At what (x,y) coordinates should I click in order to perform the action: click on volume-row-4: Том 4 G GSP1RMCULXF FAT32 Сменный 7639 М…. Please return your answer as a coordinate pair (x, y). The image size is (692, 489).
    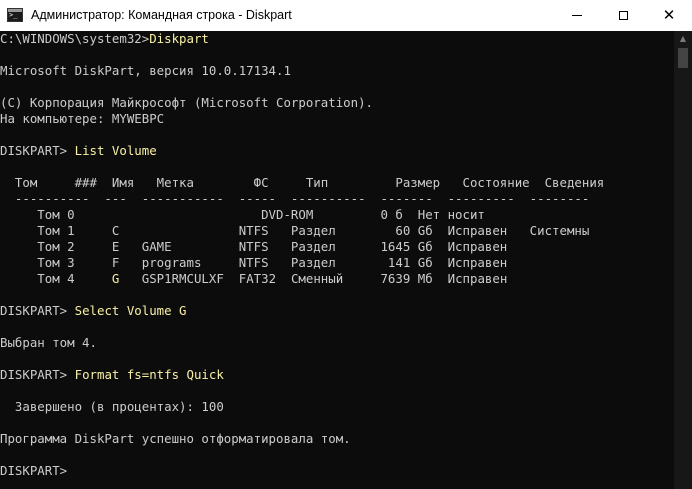
    Looking at the image, I should click on (253, 279).